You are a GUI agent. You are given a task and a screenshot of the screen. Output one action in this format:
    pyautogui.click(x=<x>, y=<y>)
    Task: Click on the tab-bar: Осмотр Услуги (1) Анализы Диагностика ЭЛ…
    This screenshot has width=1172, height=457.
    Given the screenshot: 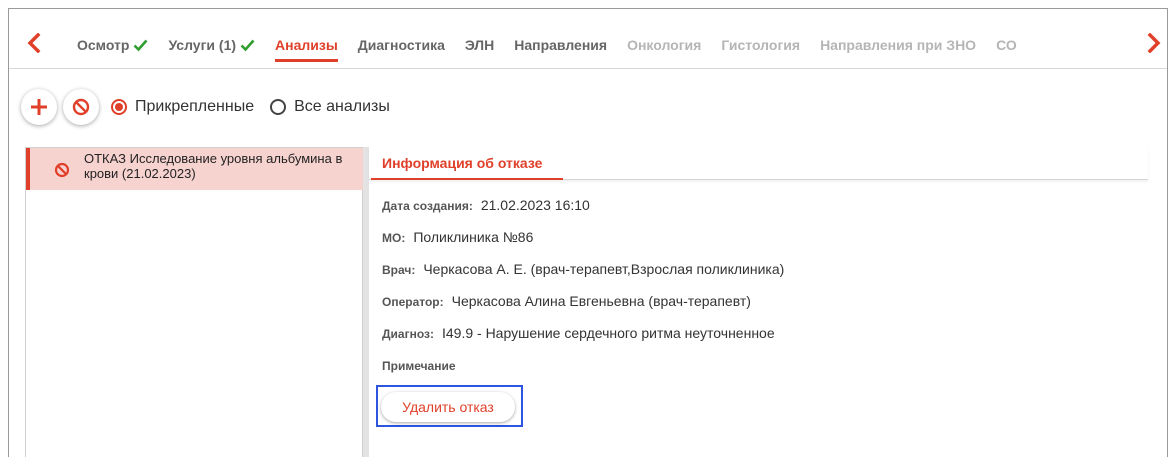 What is the action you would take?
    pyautogui.click(x=588, y=39)
    